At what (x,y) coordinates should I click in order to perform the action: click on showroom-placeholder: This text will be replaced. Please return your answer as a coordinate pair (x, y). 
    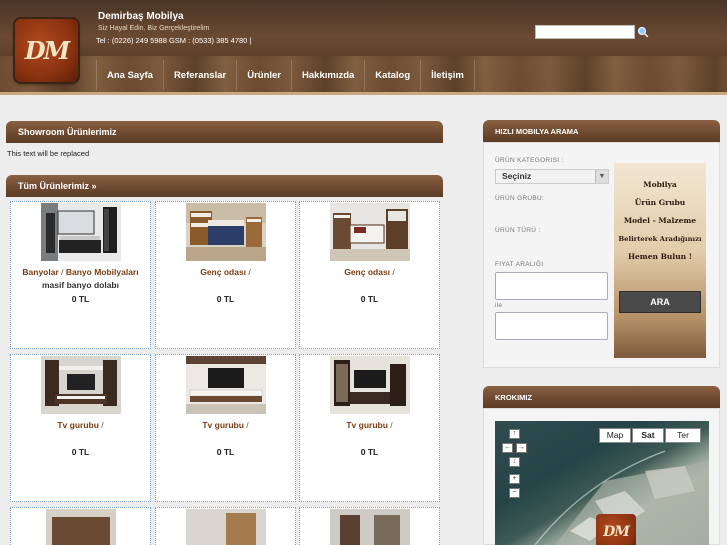
    Looking at the image, I should click on (48, 153).